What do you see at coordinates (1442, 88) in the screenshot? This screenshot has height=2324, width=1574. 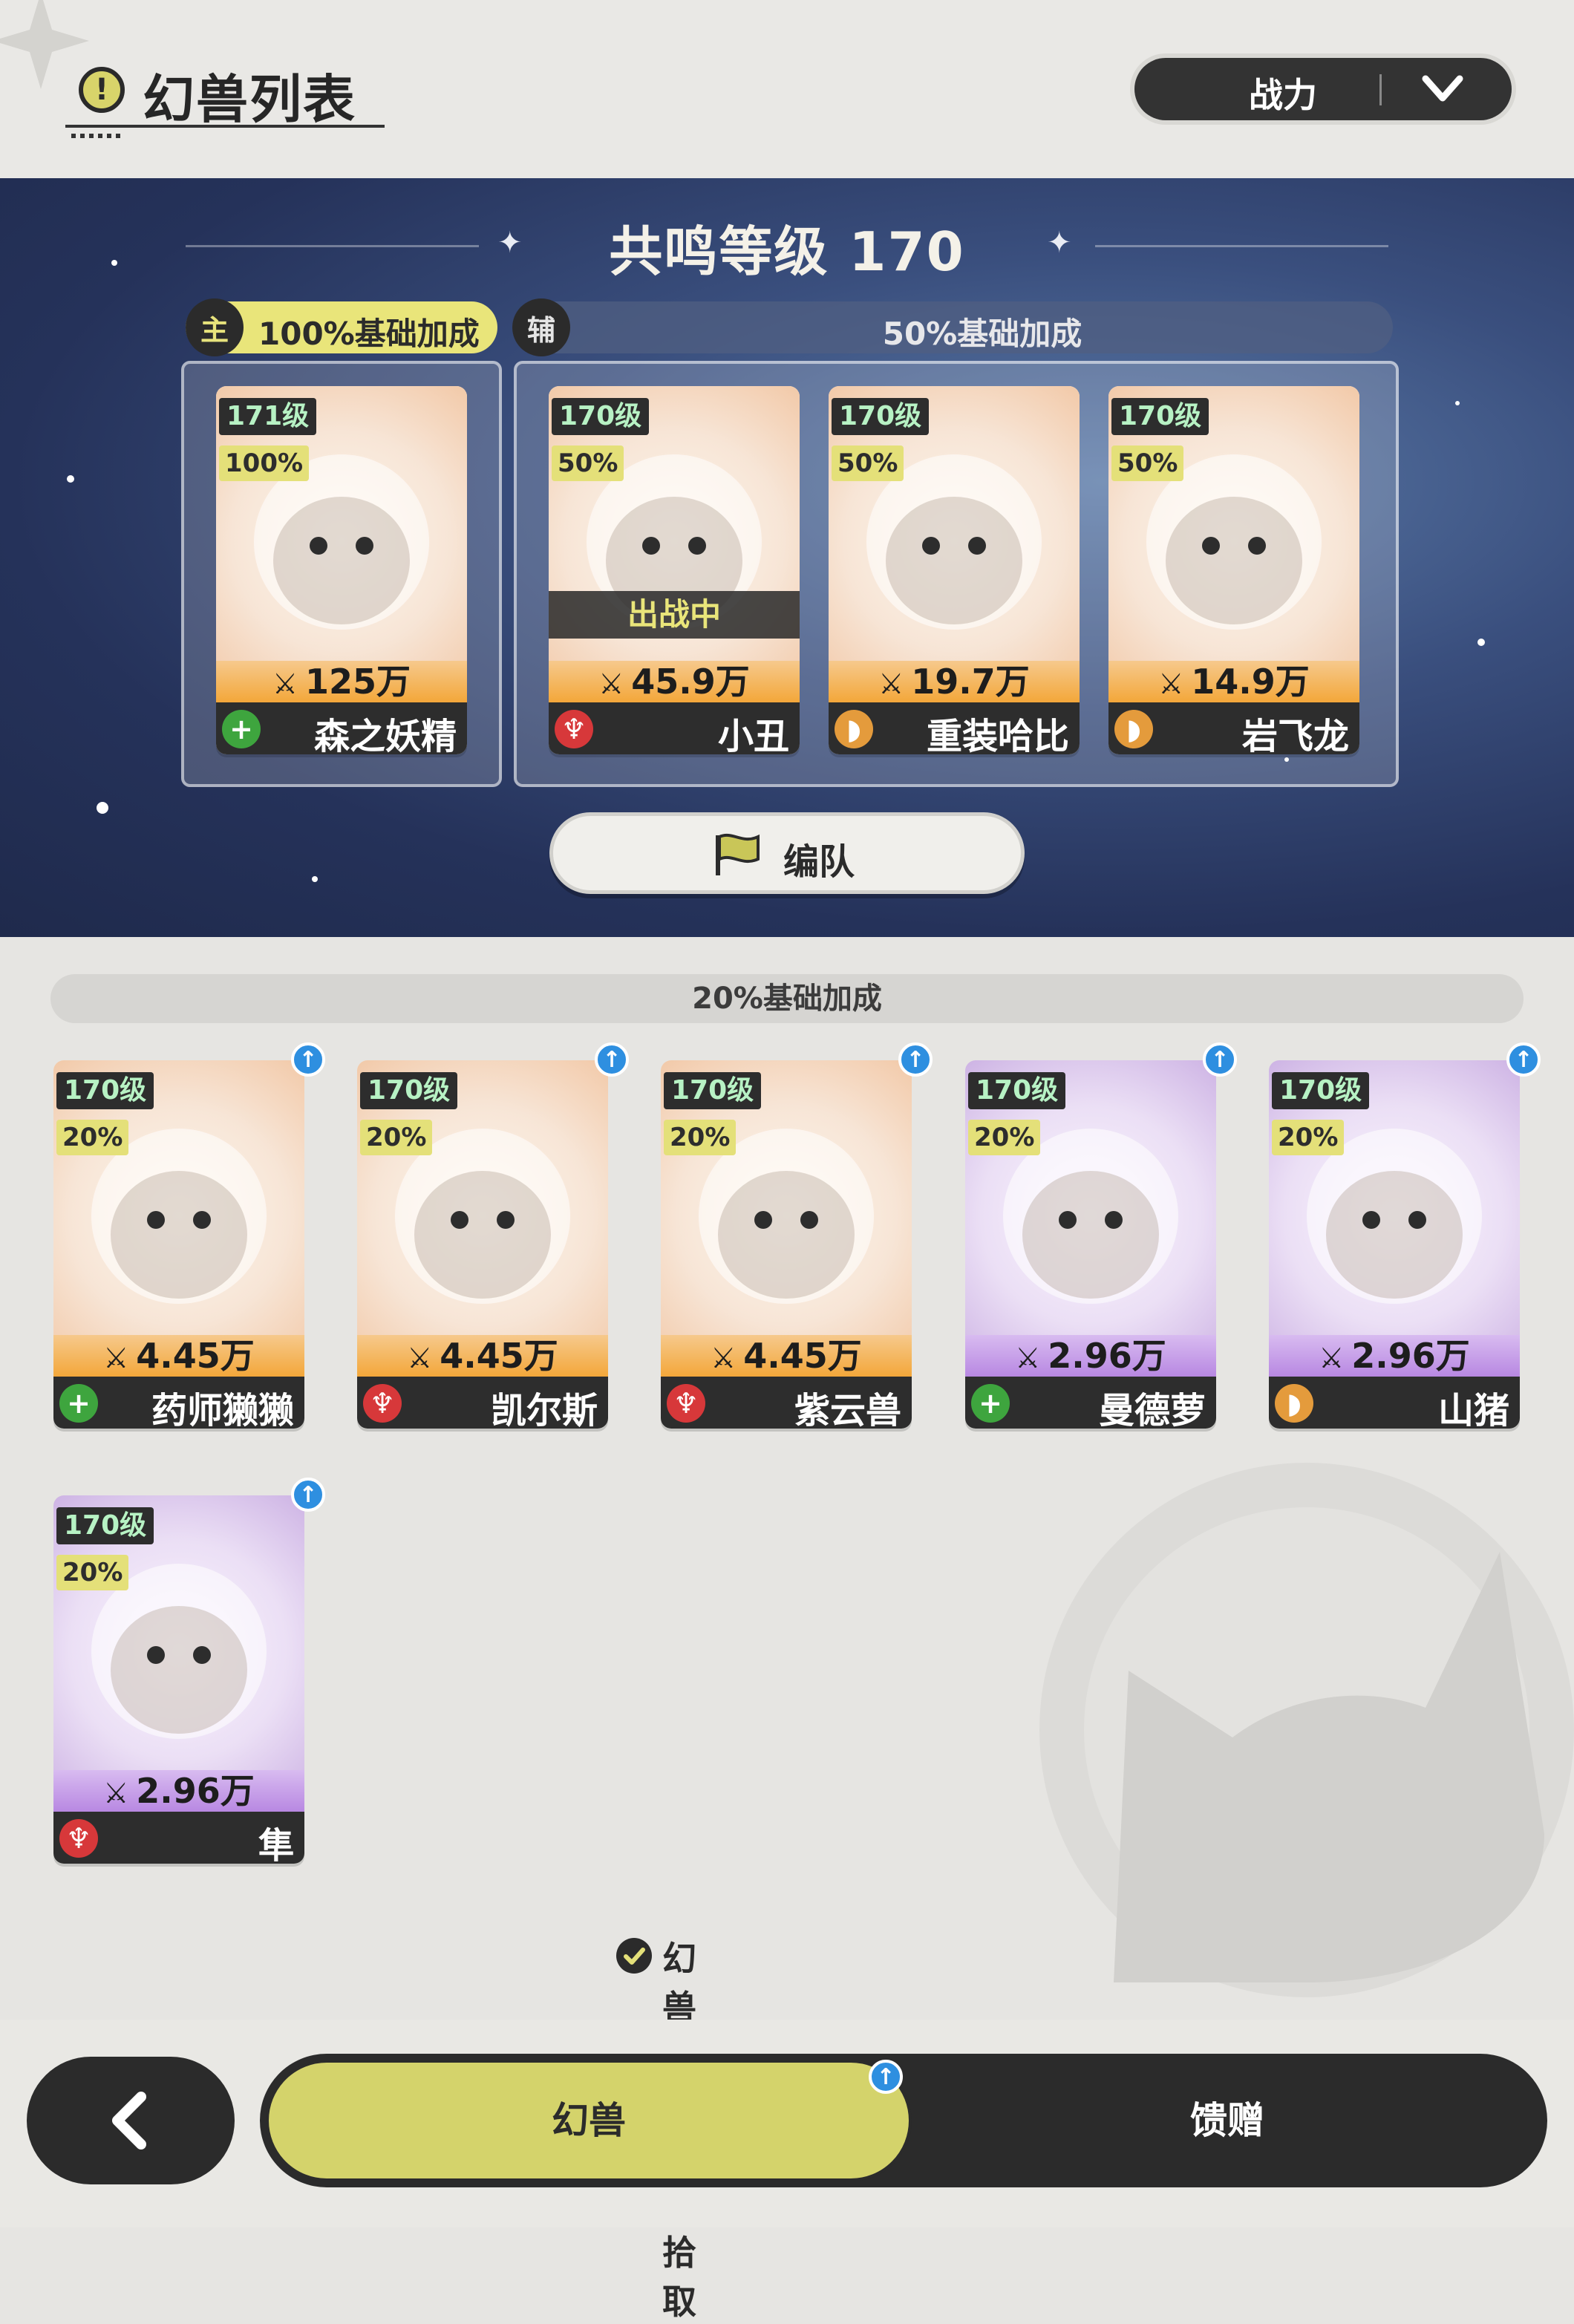 I see `chevron-down-icon` at bounding box center [1442, 88].